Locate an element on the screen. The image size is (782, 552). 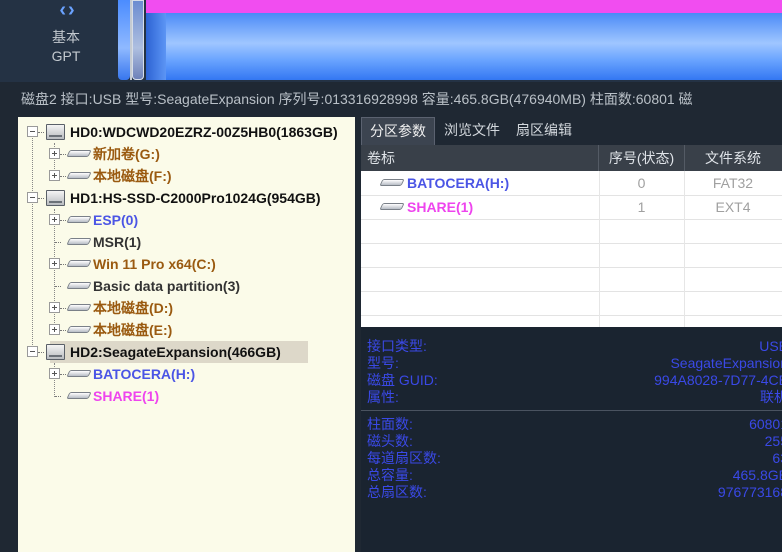
table-header: 卷标 序号(状态) 文件系统 is located at coordinates (571, 158).